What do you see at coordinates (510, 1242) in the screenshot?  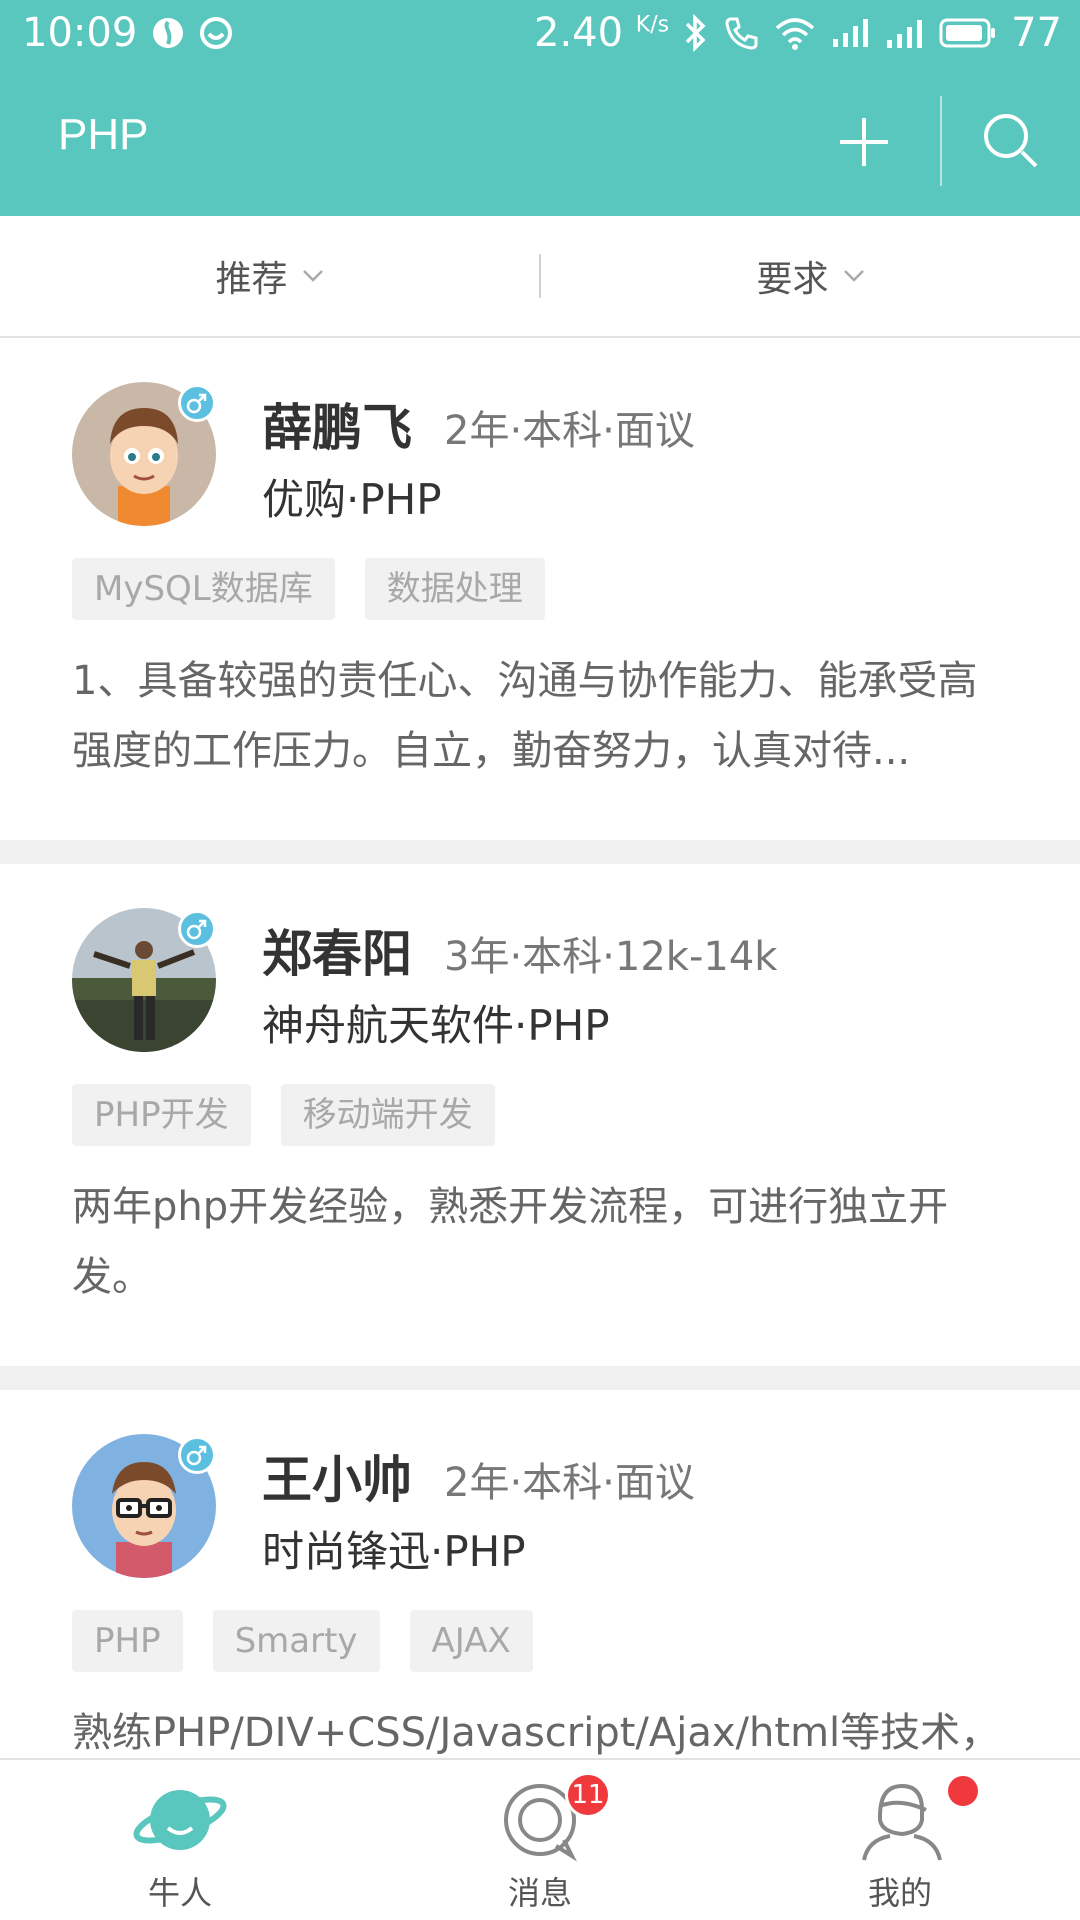 I see `candidate-description: 两年php开发经验，熟悉开发流程，可进行独立开发。` at bounding box center [510, 1242].